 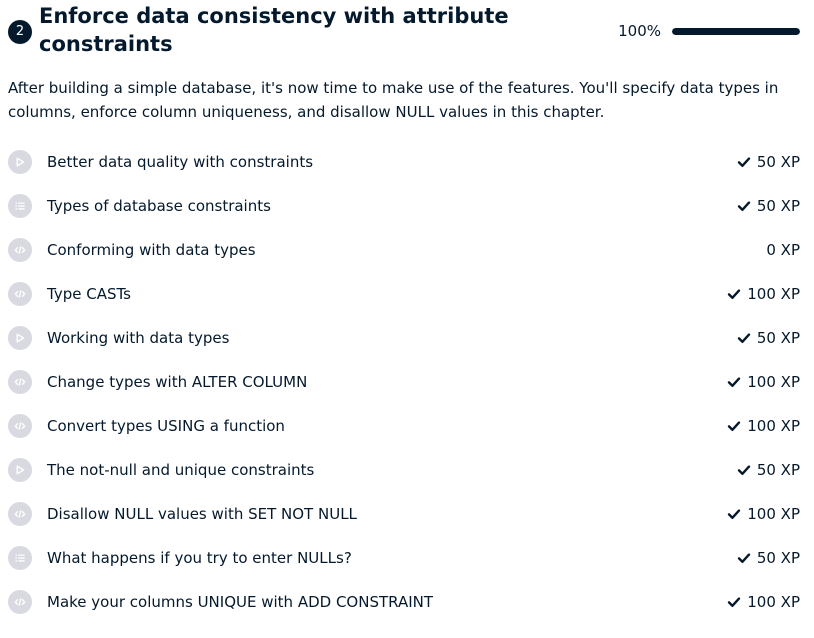 I want to click on lesson-title: Convert types USING a function, so click(x=166, y=426).